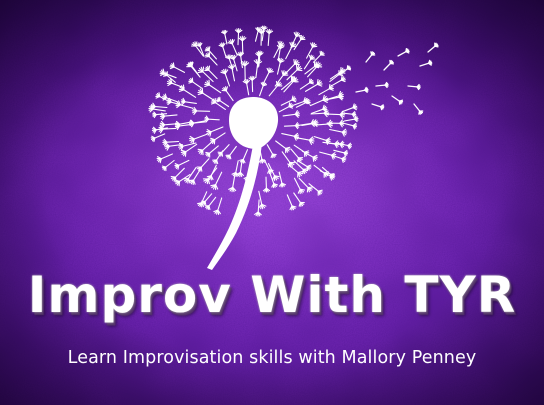 This screenshot has width=544, height=405. Describe the element at coordinates (272, 295) in the screenshot. I see `page-title: Improv With TYR` at that location.